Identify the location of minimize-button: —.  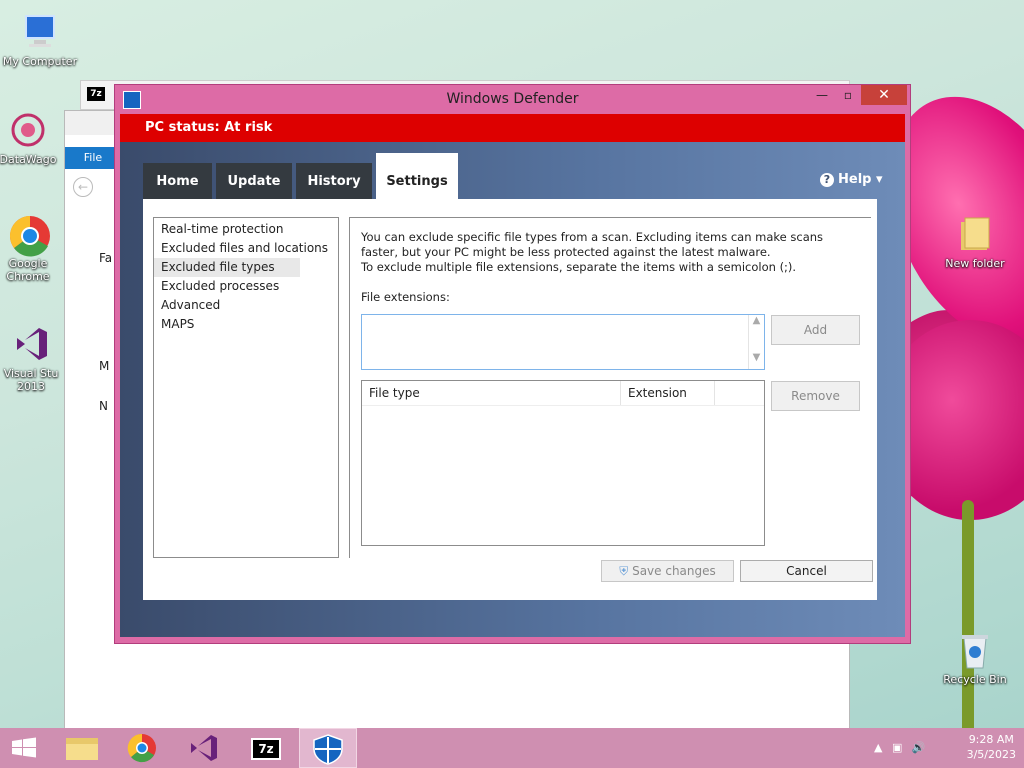
(822, 95).